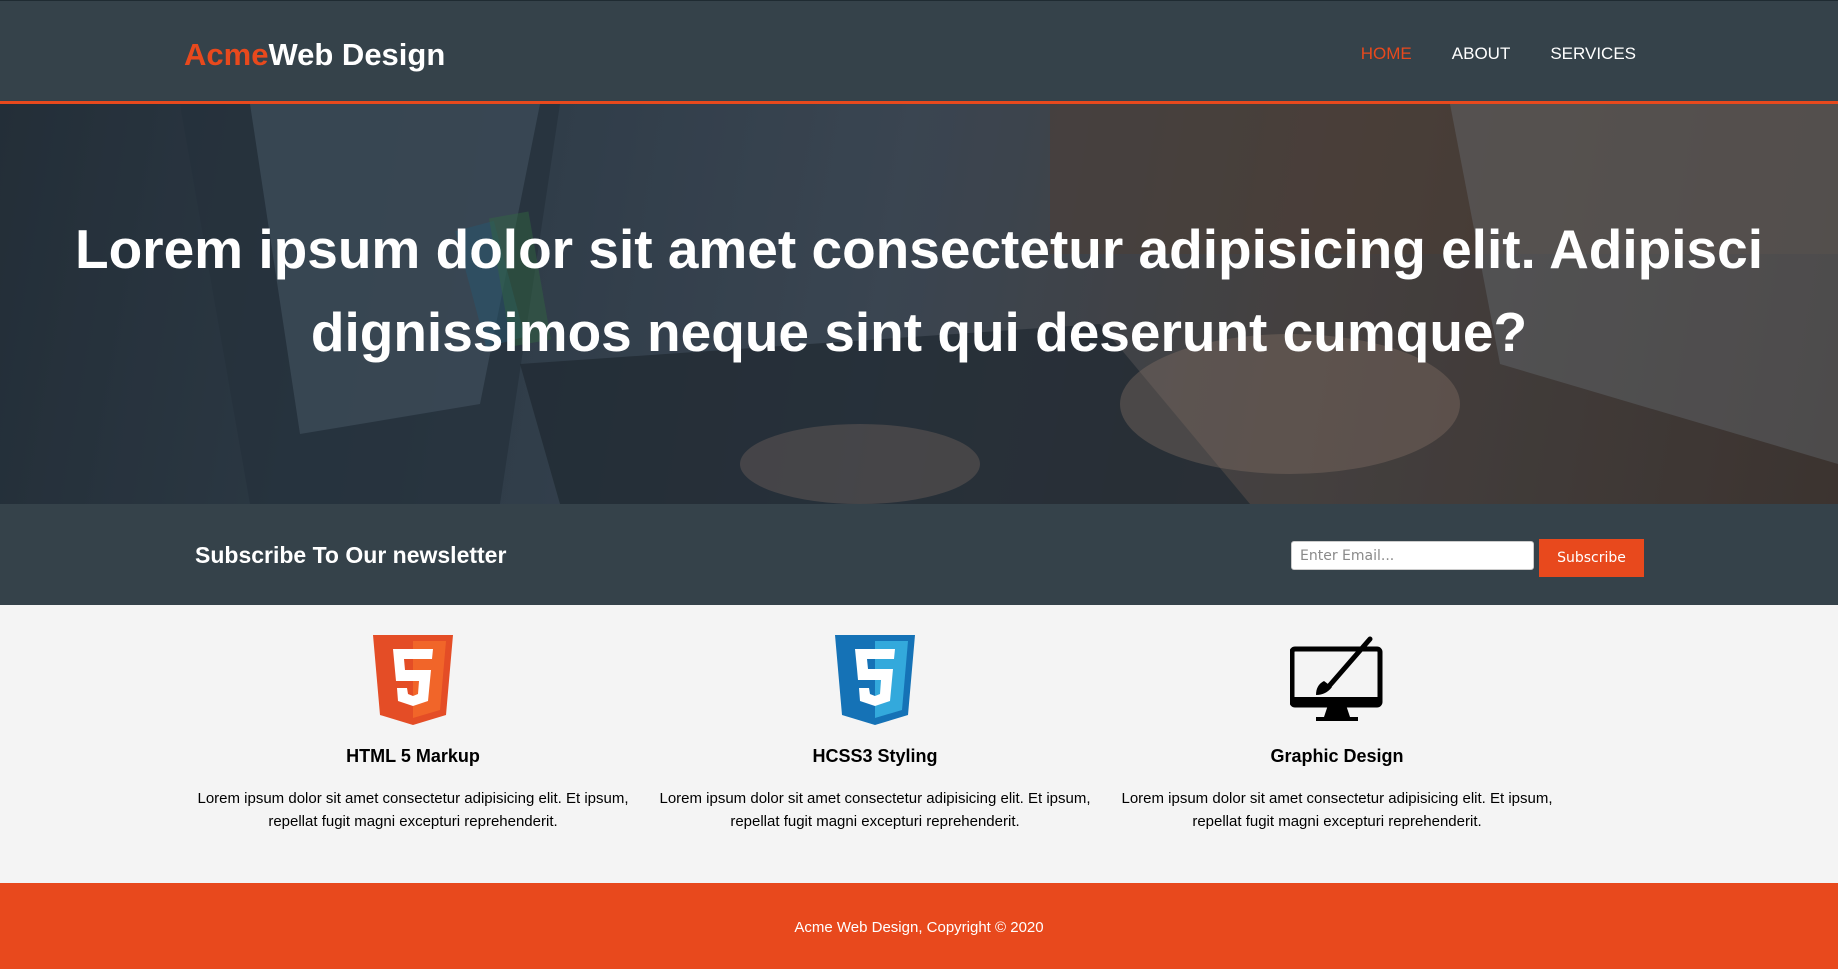 The width and height of the screenshot is (1838, 969). What do you see at coordinates (1336, 678) in the screenshot?
I see `graphic-design-icon` at bounding box center [1336, 678].